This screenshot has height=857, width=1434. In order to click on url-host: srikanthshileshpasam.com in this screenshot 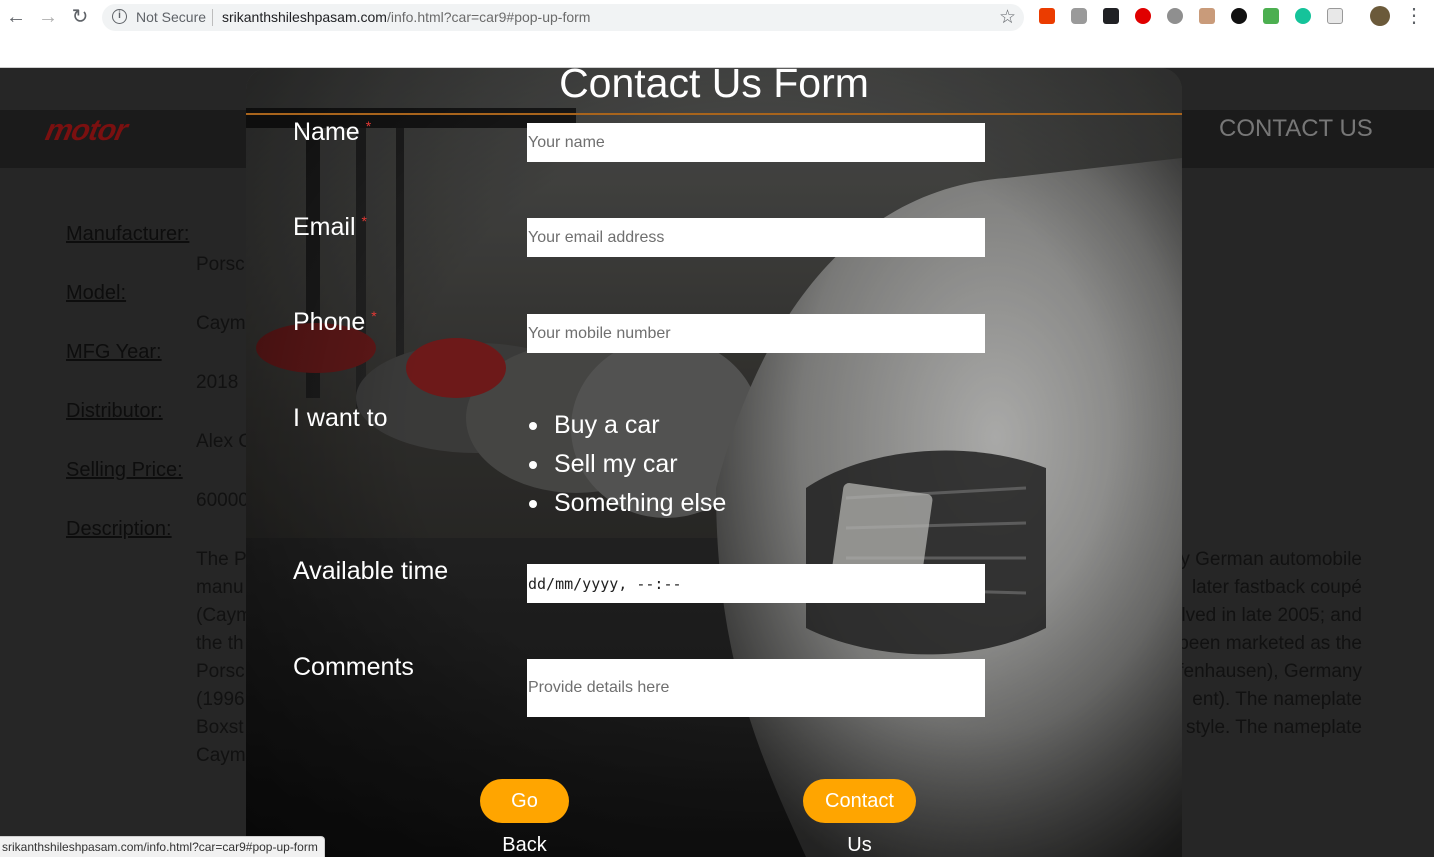, I will do `click(304, 17)`.